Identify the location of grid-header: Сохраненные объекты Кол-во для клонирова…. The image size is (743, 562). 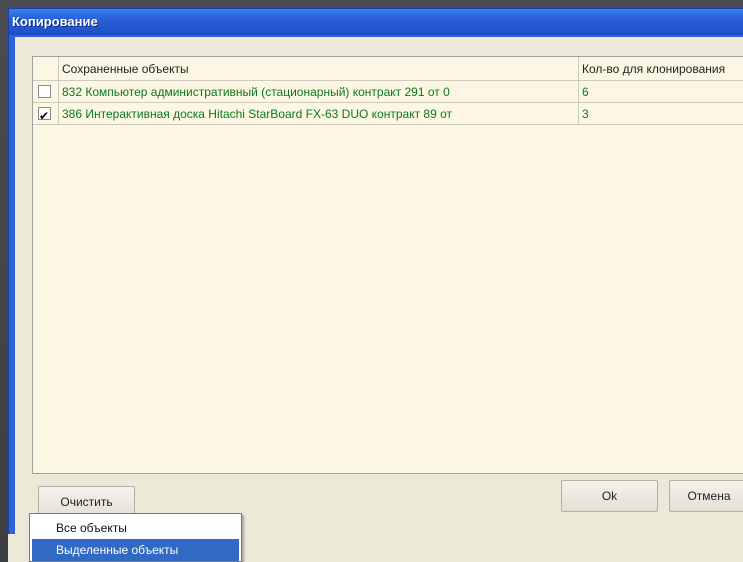
(388, 69).